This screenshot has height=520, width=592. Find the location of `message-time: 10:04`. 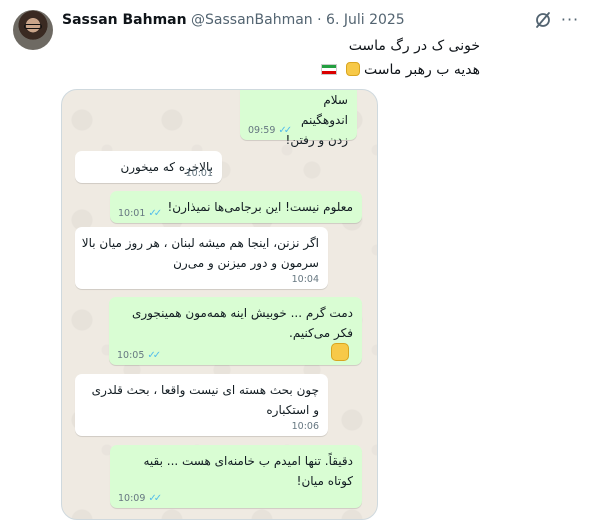

message-time: 10:04 is located at coordinates (305, 279).